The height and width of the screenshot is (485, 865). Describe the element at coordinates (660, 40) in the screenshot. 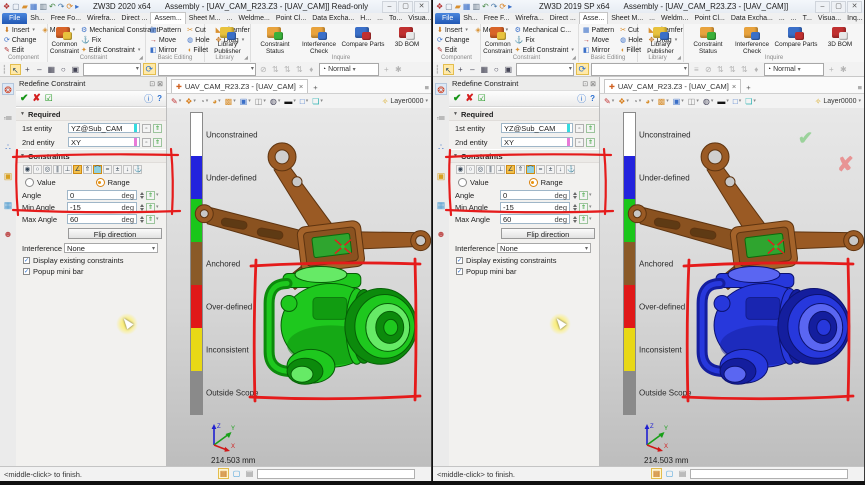

I see `library-publisher-button: Library Publisher` at that location.